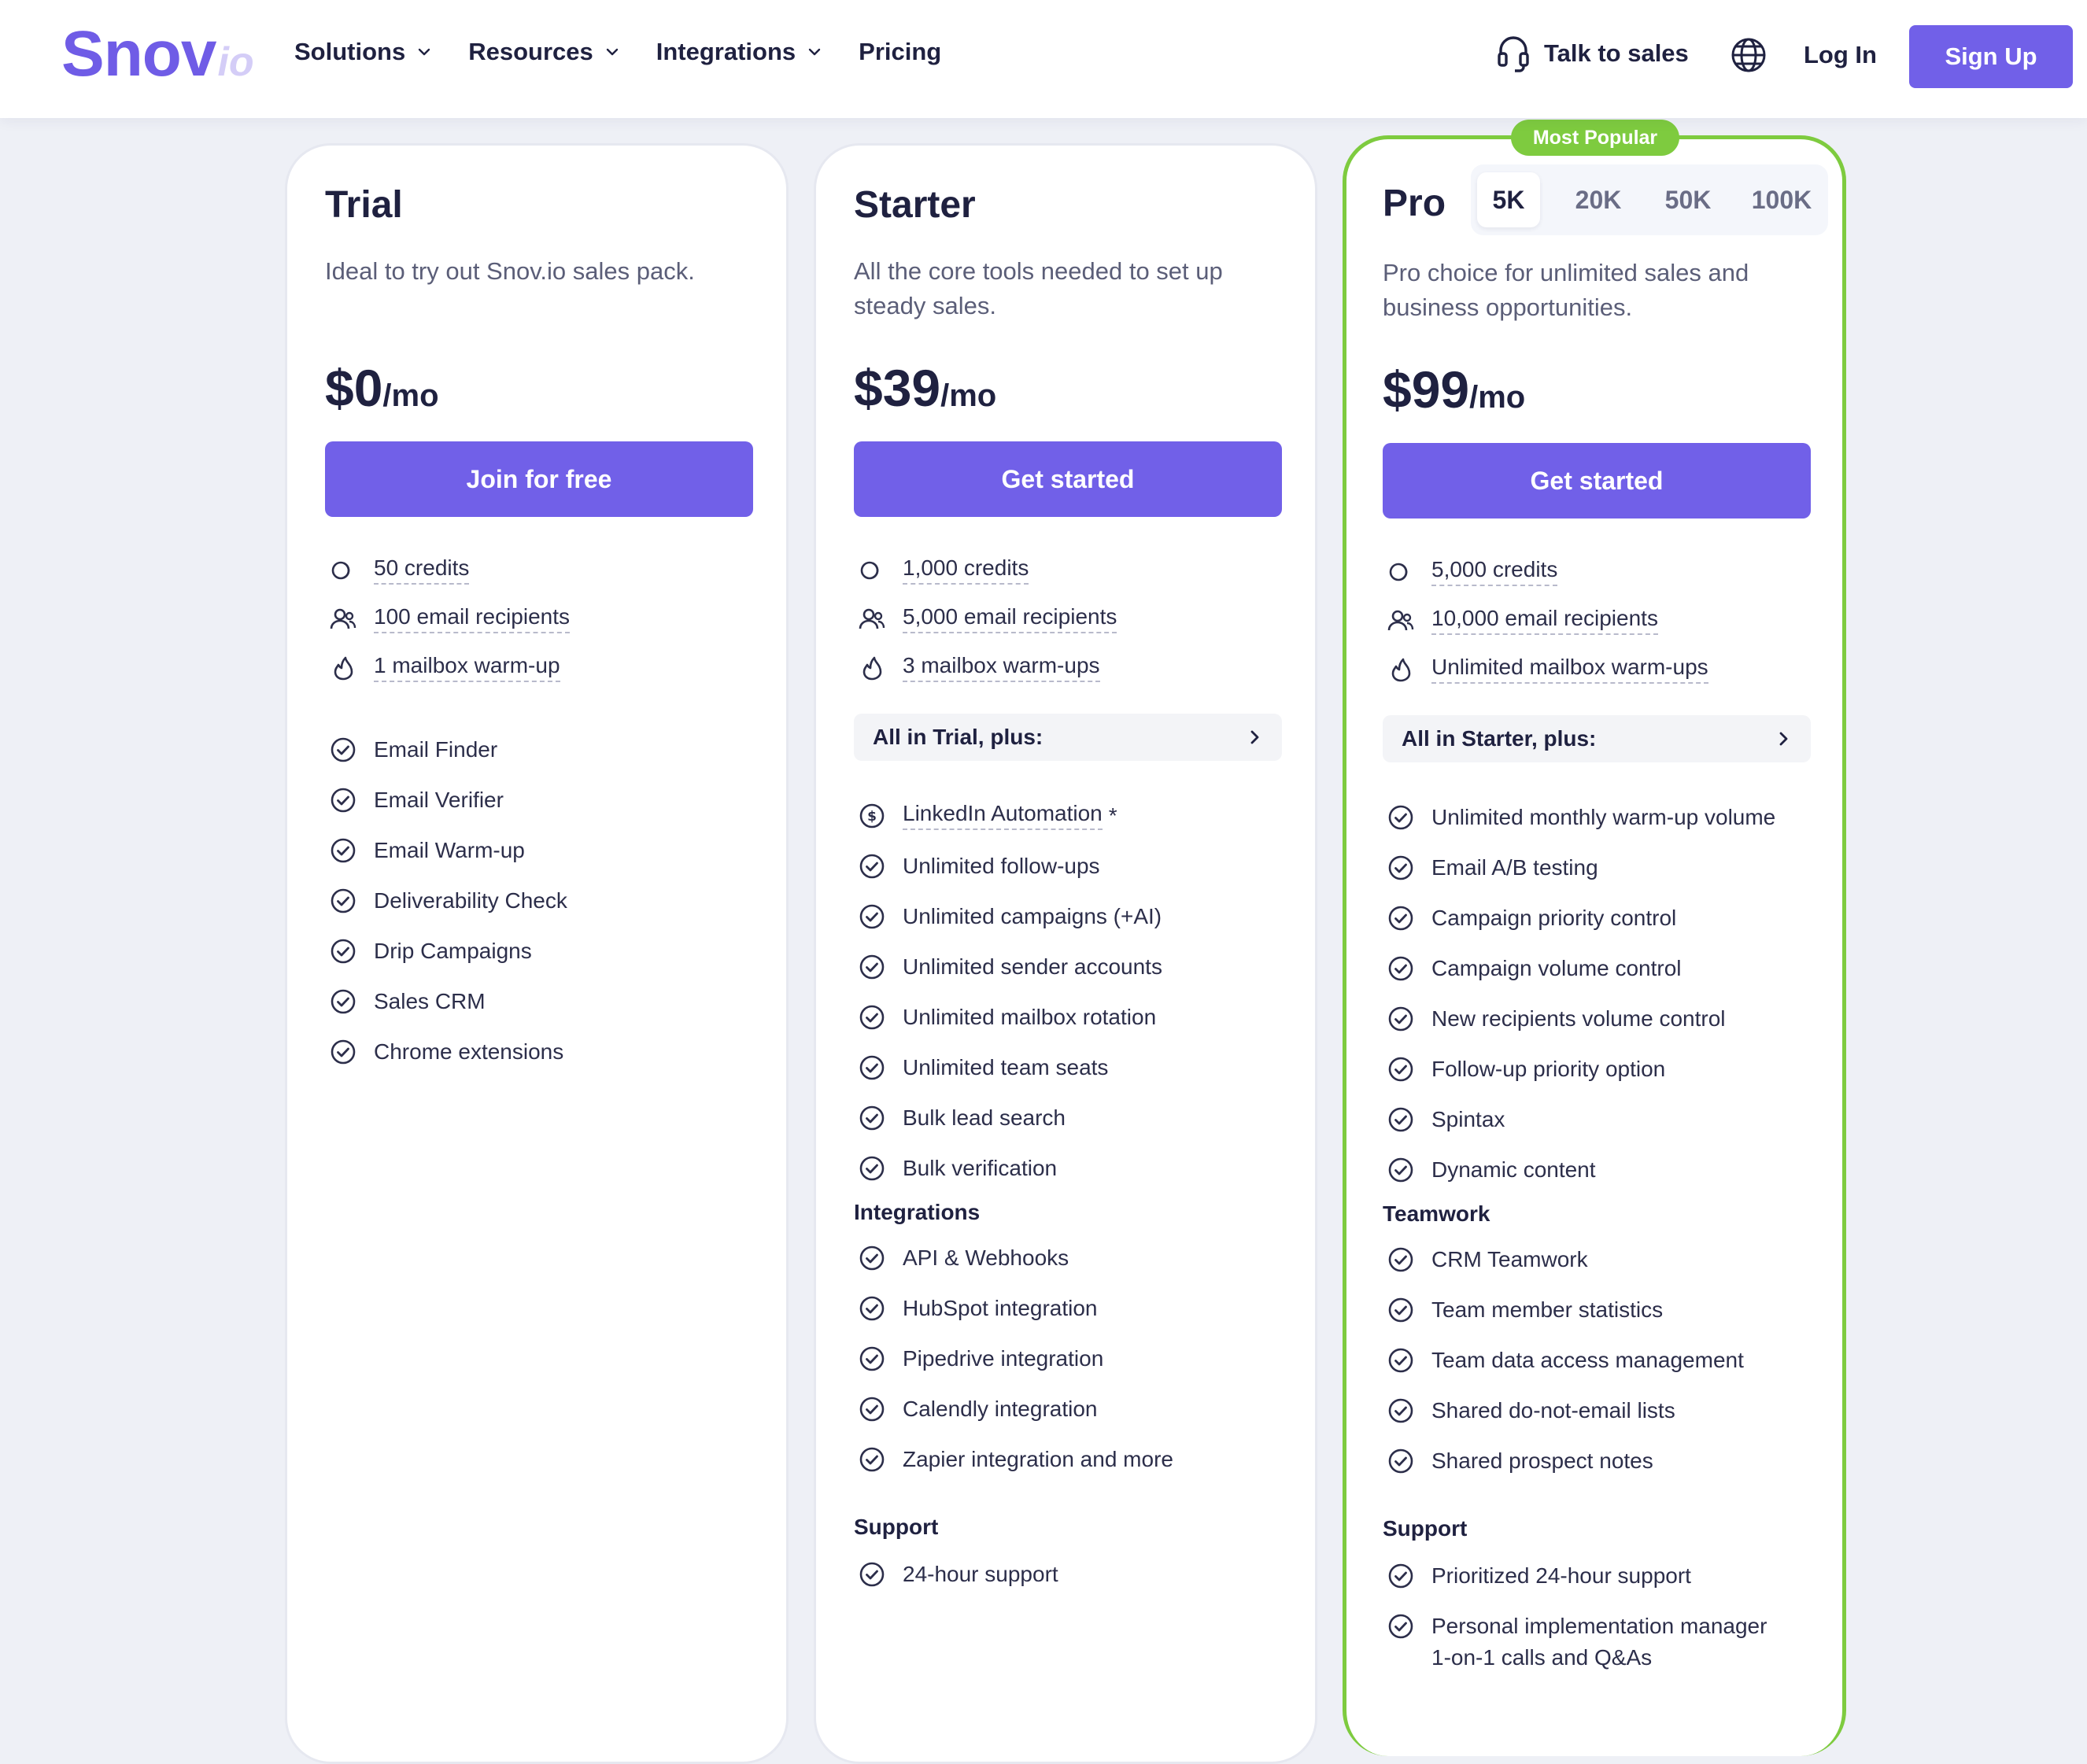  Describe the element at coordinates (897, 388) in the screenshot. I see `price-amount: $39` at that location.